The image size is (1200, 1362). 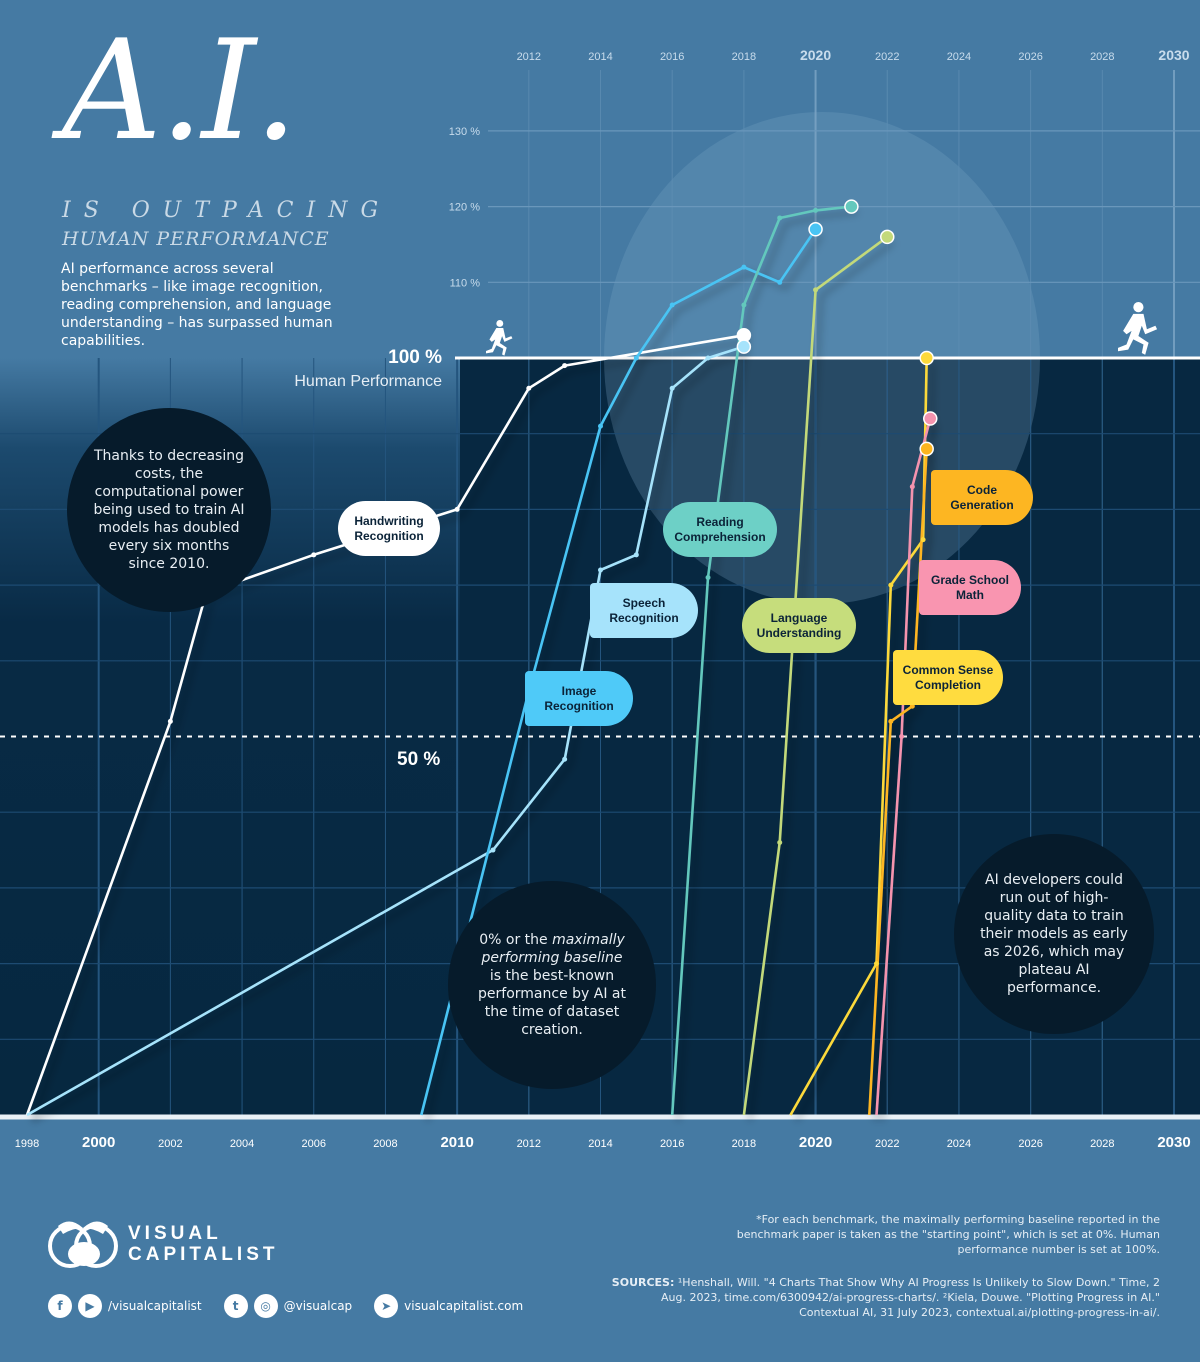 I want to click on x-tick-top: 2018, so click(x=744, y=57).